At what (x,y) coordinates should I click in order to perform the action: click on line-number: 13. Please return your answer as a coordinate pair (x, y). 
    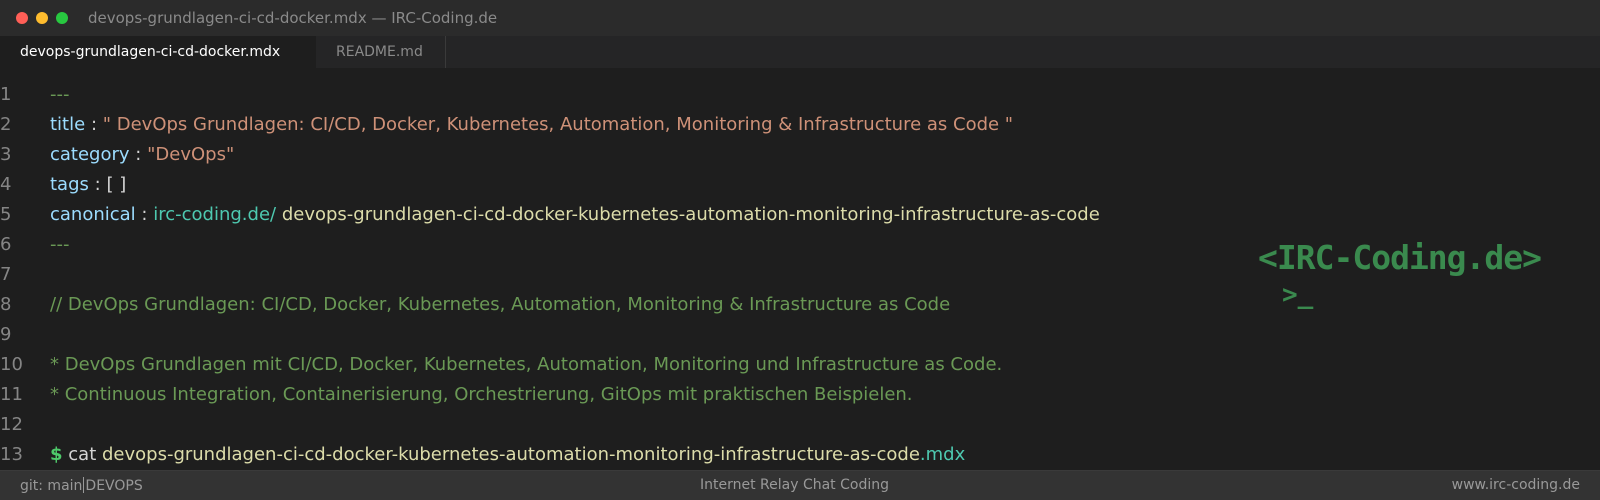
    Looking at the image, I should click on (11, 454).